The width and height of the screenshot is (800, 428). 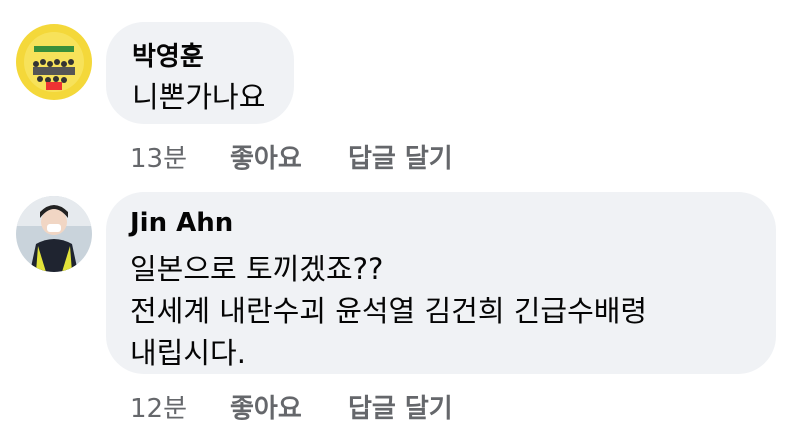 What do you see at coordinates (389, 311) in the screenshot?
I see `comment-text-line: 전세계 내란수괴 윤석열 김건희 긴급수배령` at bounding box center [389, 311].